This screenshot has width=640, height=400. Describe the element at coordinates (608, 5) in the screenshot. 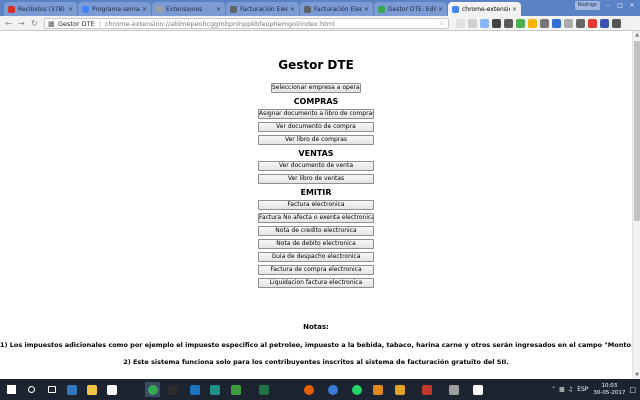

I see `minimize-icon: –` at that location.